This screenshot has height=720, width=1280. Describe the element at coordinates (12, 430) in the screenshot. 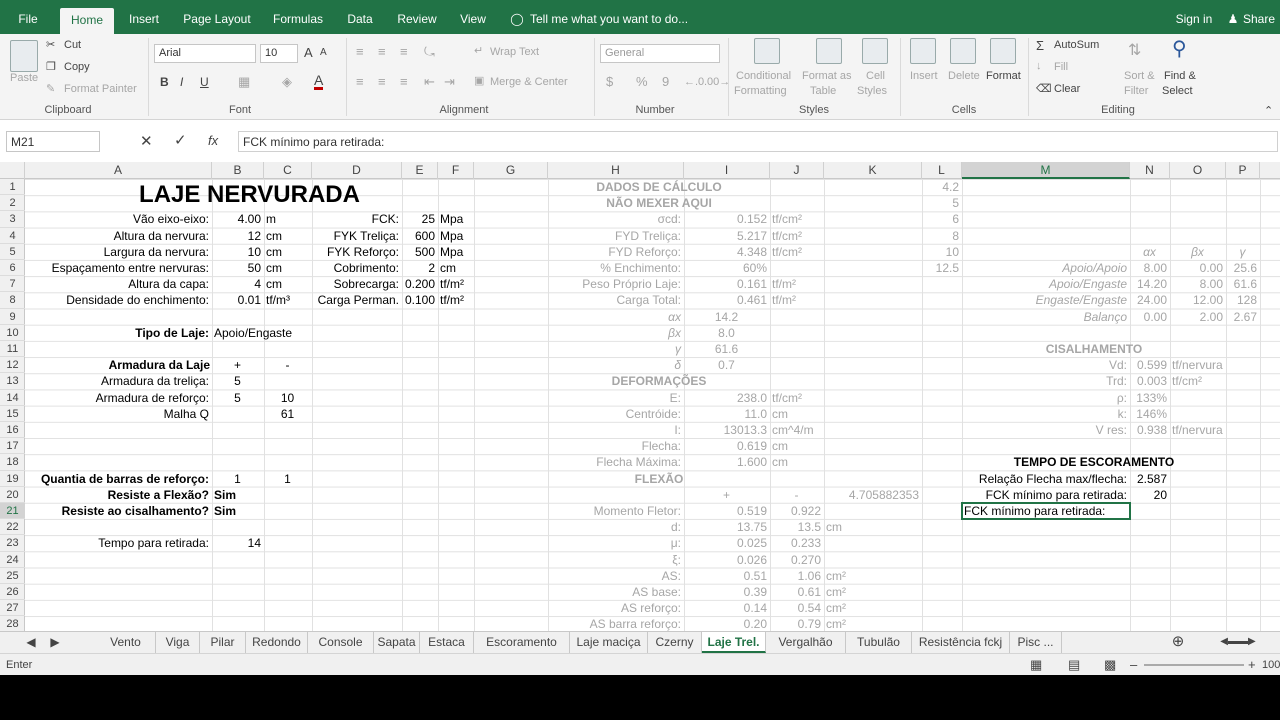

I see `row-header: 16` at that location.